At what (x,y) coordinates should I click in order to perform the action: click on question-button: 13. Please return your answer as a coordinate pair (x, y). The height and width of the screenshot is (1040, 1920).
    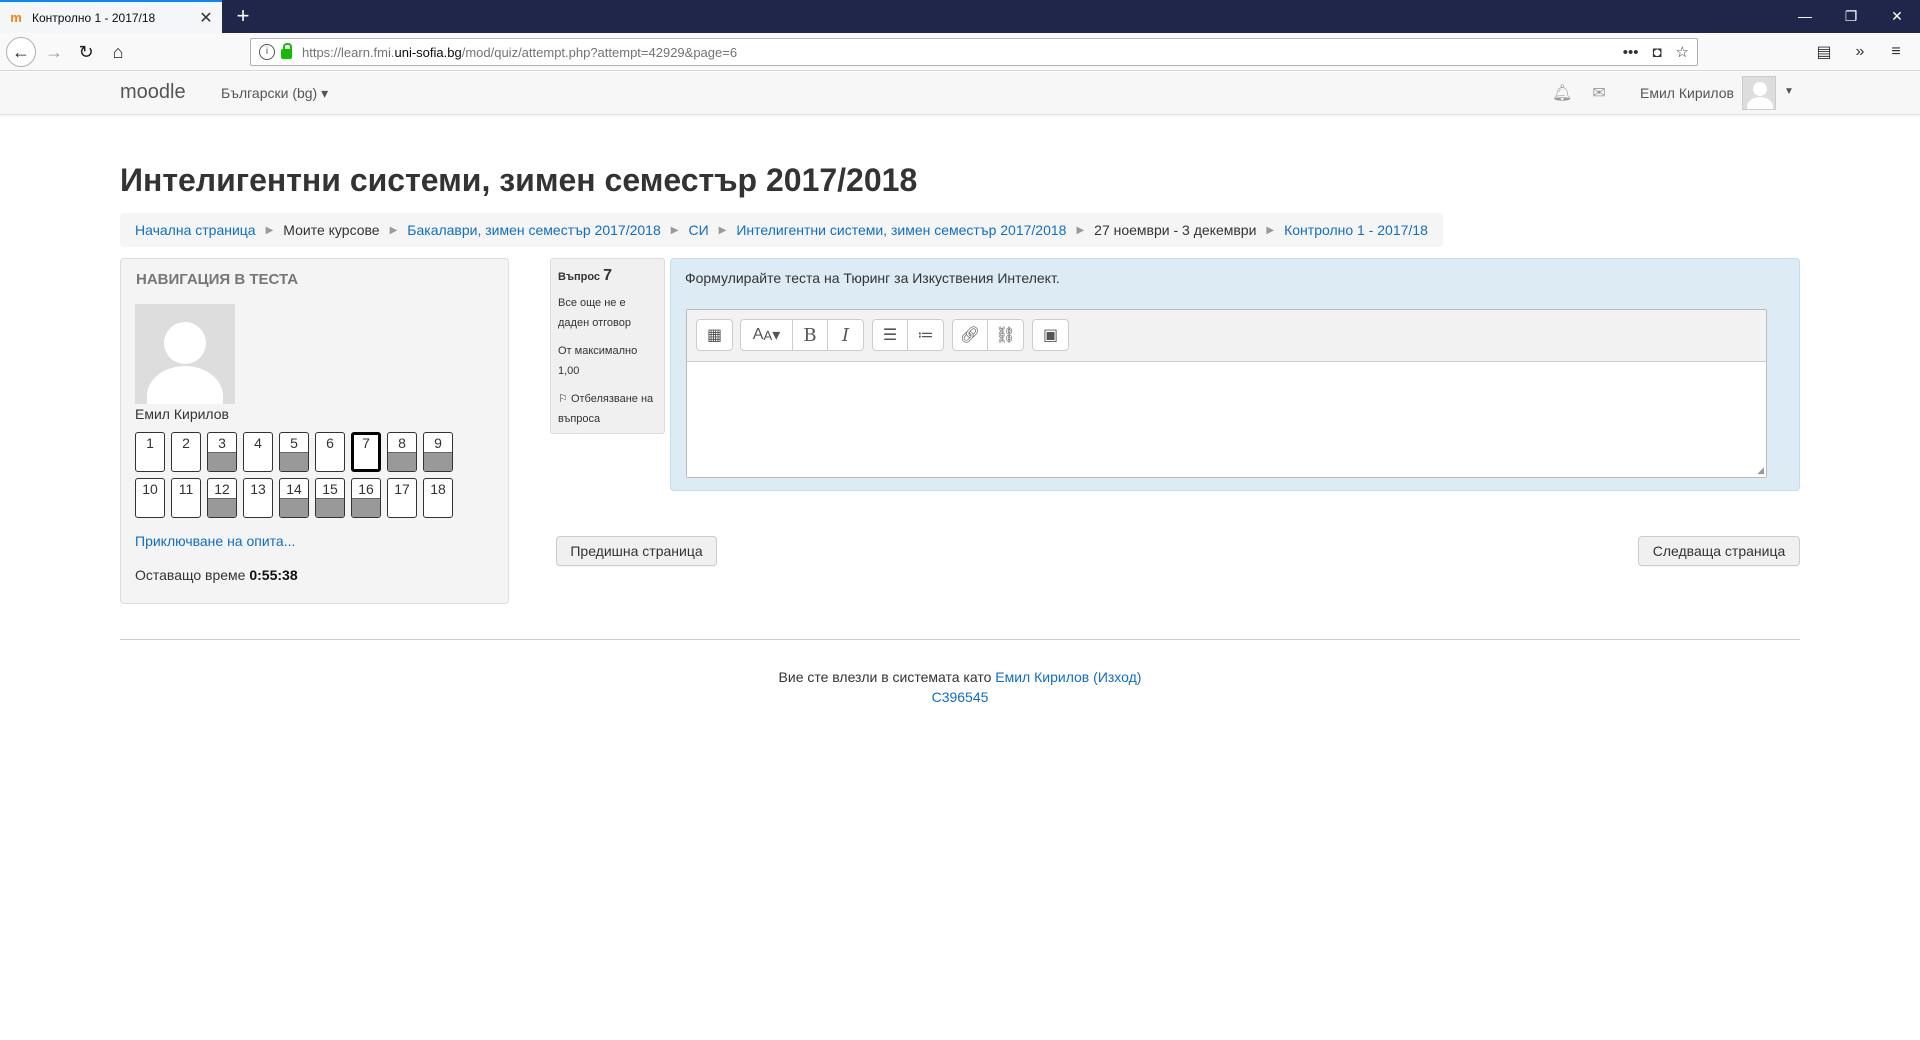
    Looking at the image, I should click on (258, 498).